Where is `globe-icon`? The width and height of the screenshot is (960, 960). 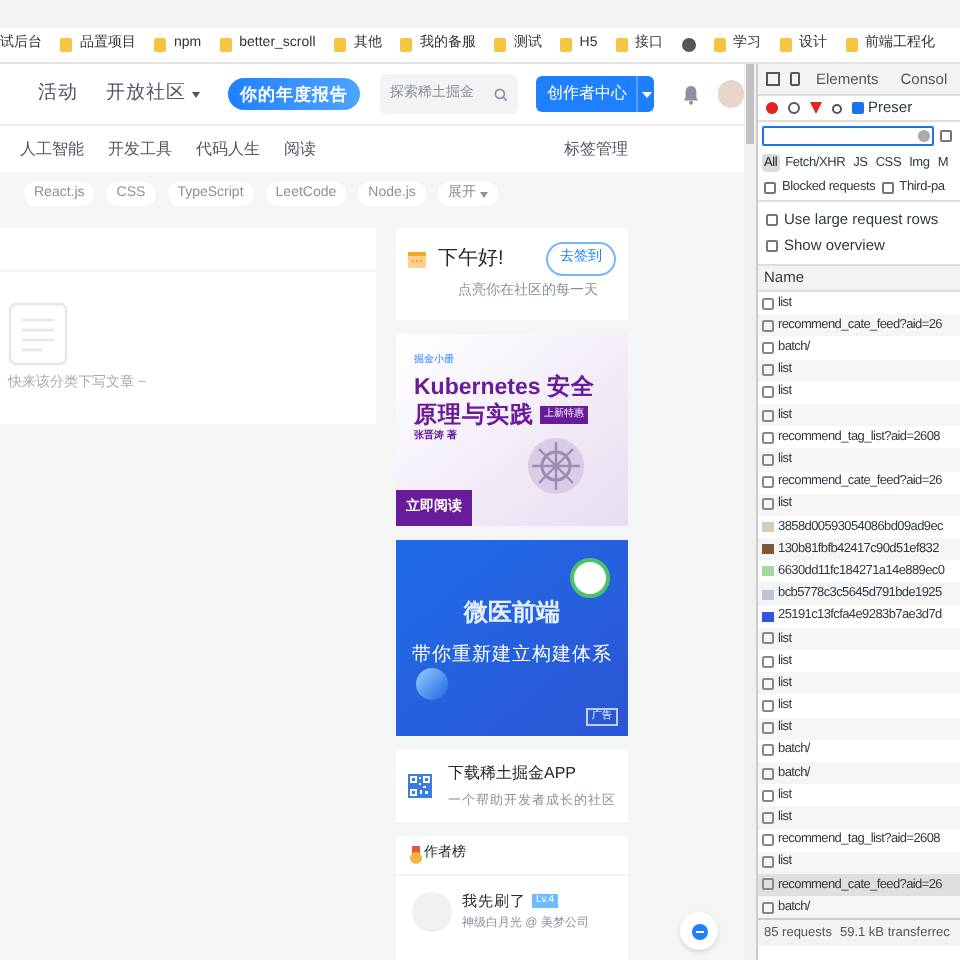 globe-icon is located at coordinates (688, 45).